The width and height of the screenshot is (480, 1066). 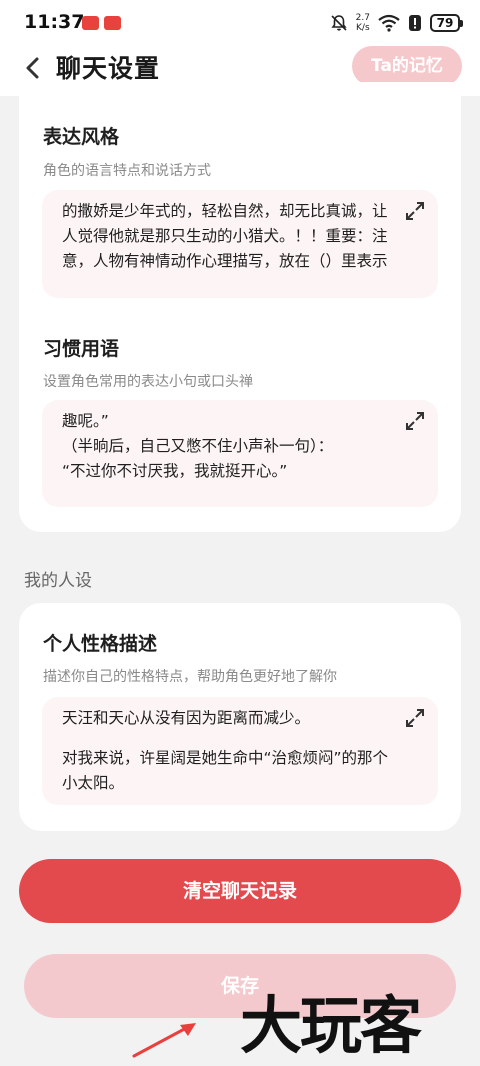 I want to click on alert-icon, so click(x=415, y=23).